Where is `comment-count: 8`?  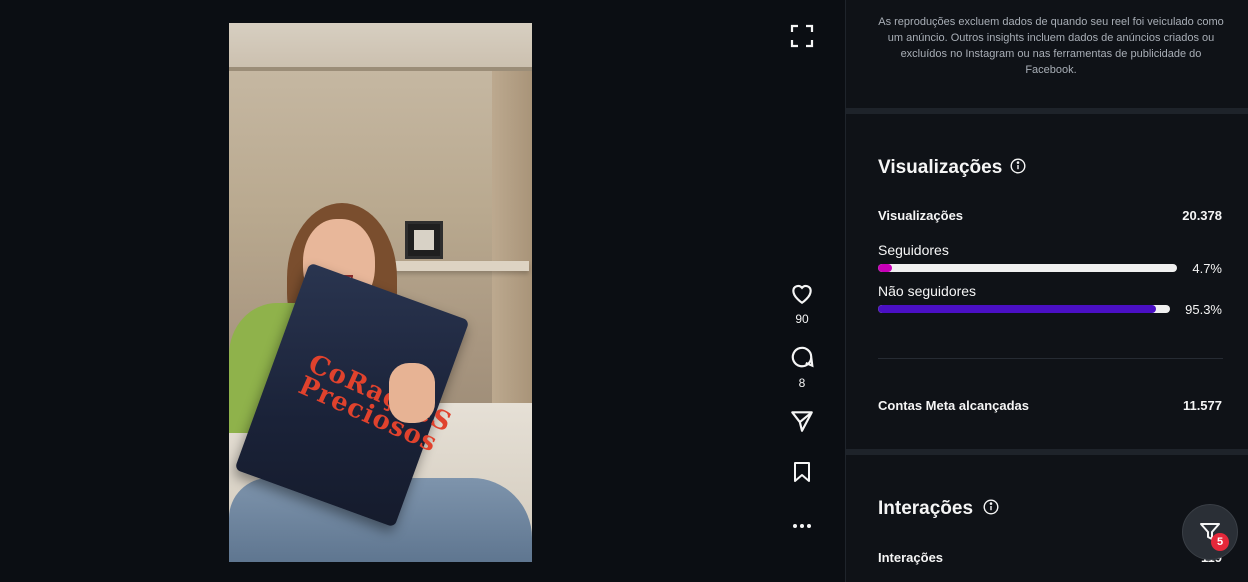
comment-count: 8 is located at coordinates (802, 383).